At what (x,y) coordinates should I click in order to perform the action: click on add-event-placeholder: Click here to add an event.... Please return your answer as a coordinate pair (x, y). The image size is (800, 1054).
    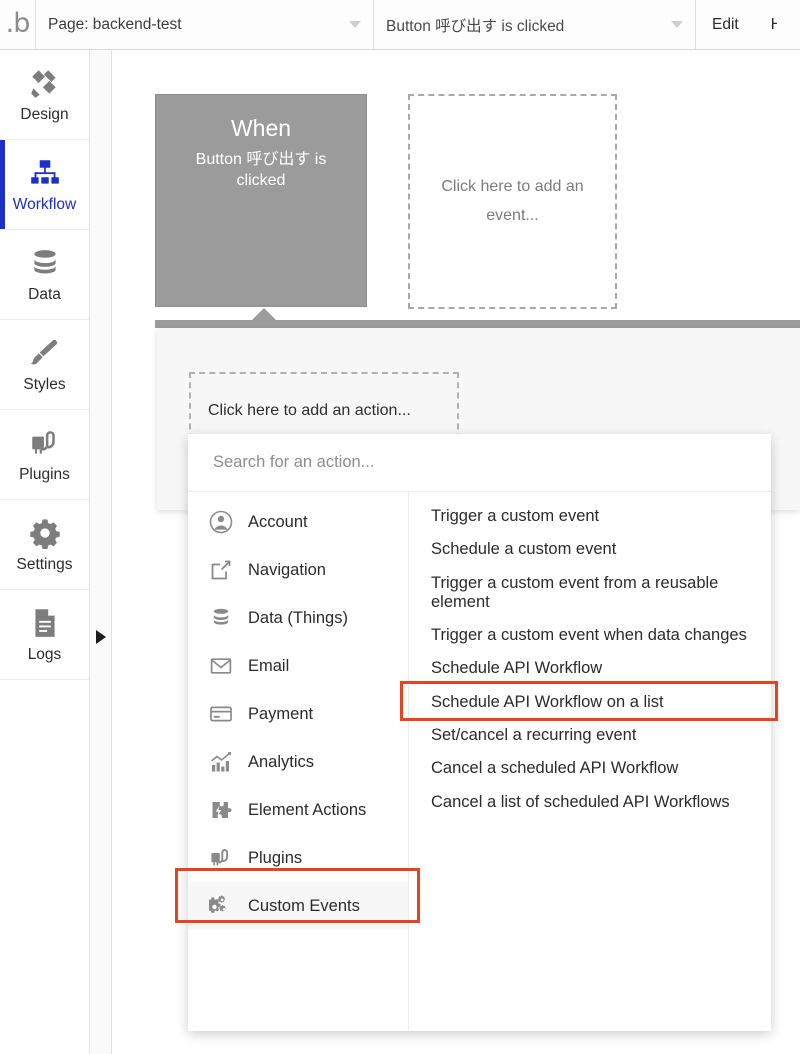
    Looking at the image, I should click on (512, 201).